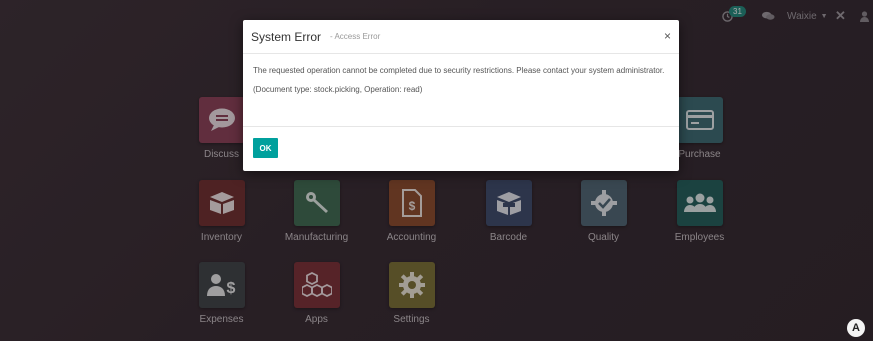  Describe the element at coordinates (286, 36) in the screenshot. I see `dialog-title: System Error` at that location.